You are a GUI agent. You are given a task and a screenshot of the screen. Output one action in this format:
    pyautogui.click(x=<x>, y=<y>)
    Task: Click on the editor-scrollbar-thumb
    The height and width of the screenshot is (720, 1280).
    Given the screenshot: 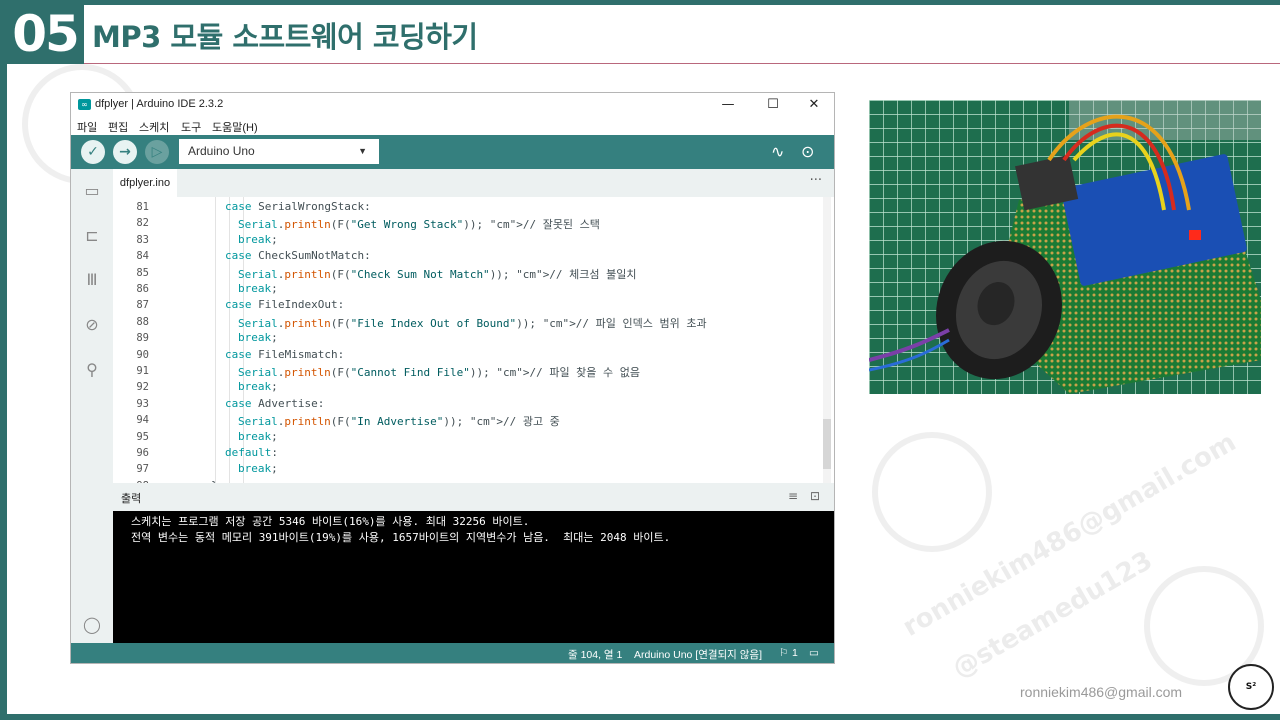 What is the action you would take?
    pyautogui.click(x=827, y=444)
    